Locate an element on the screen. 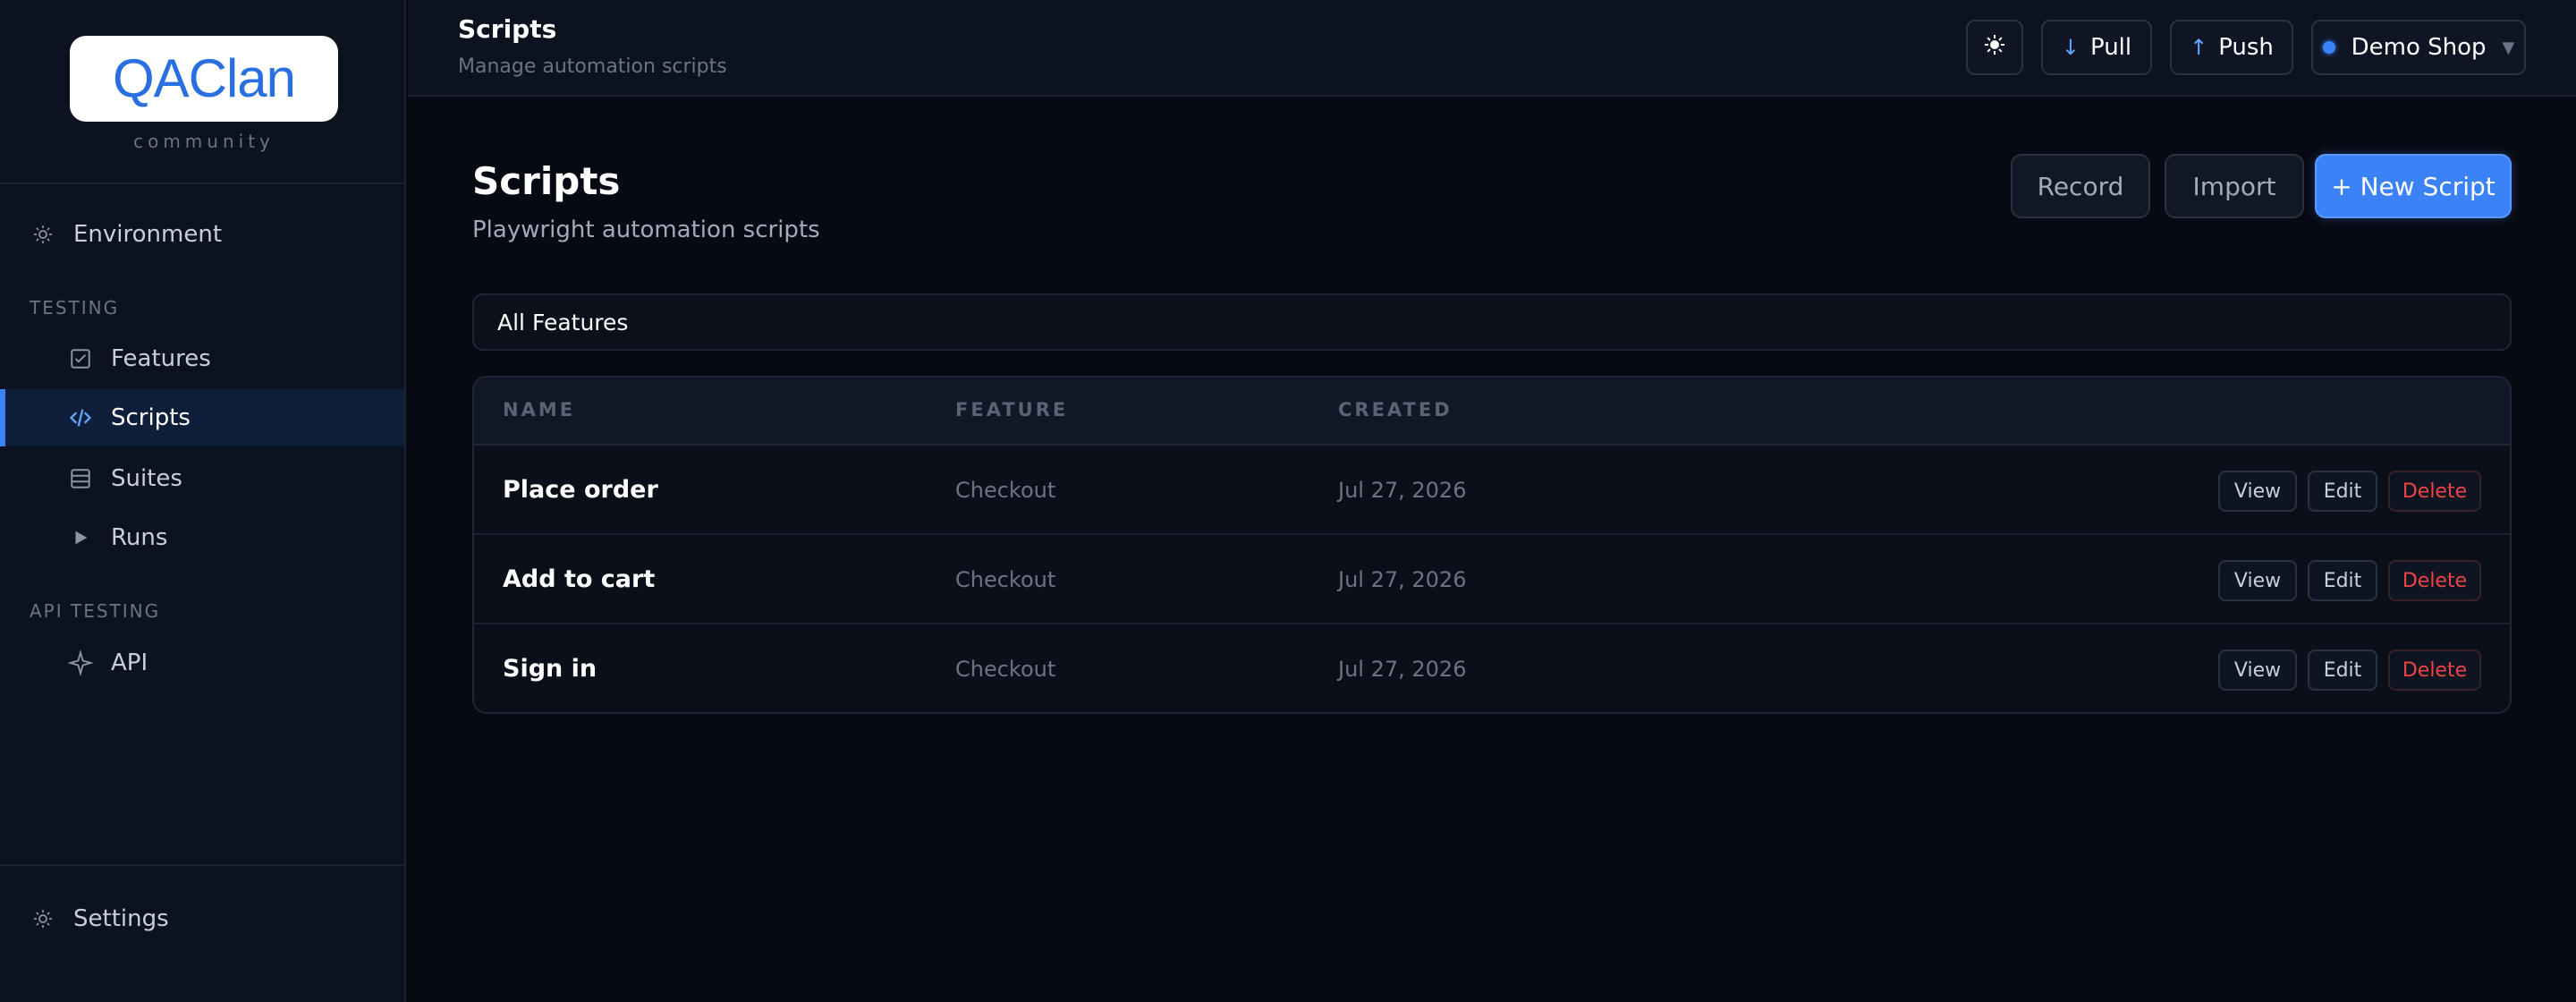 The height and width of the screenshot is (1002, 2576). logo-text: QAClan is located at coordinates (204, 78).